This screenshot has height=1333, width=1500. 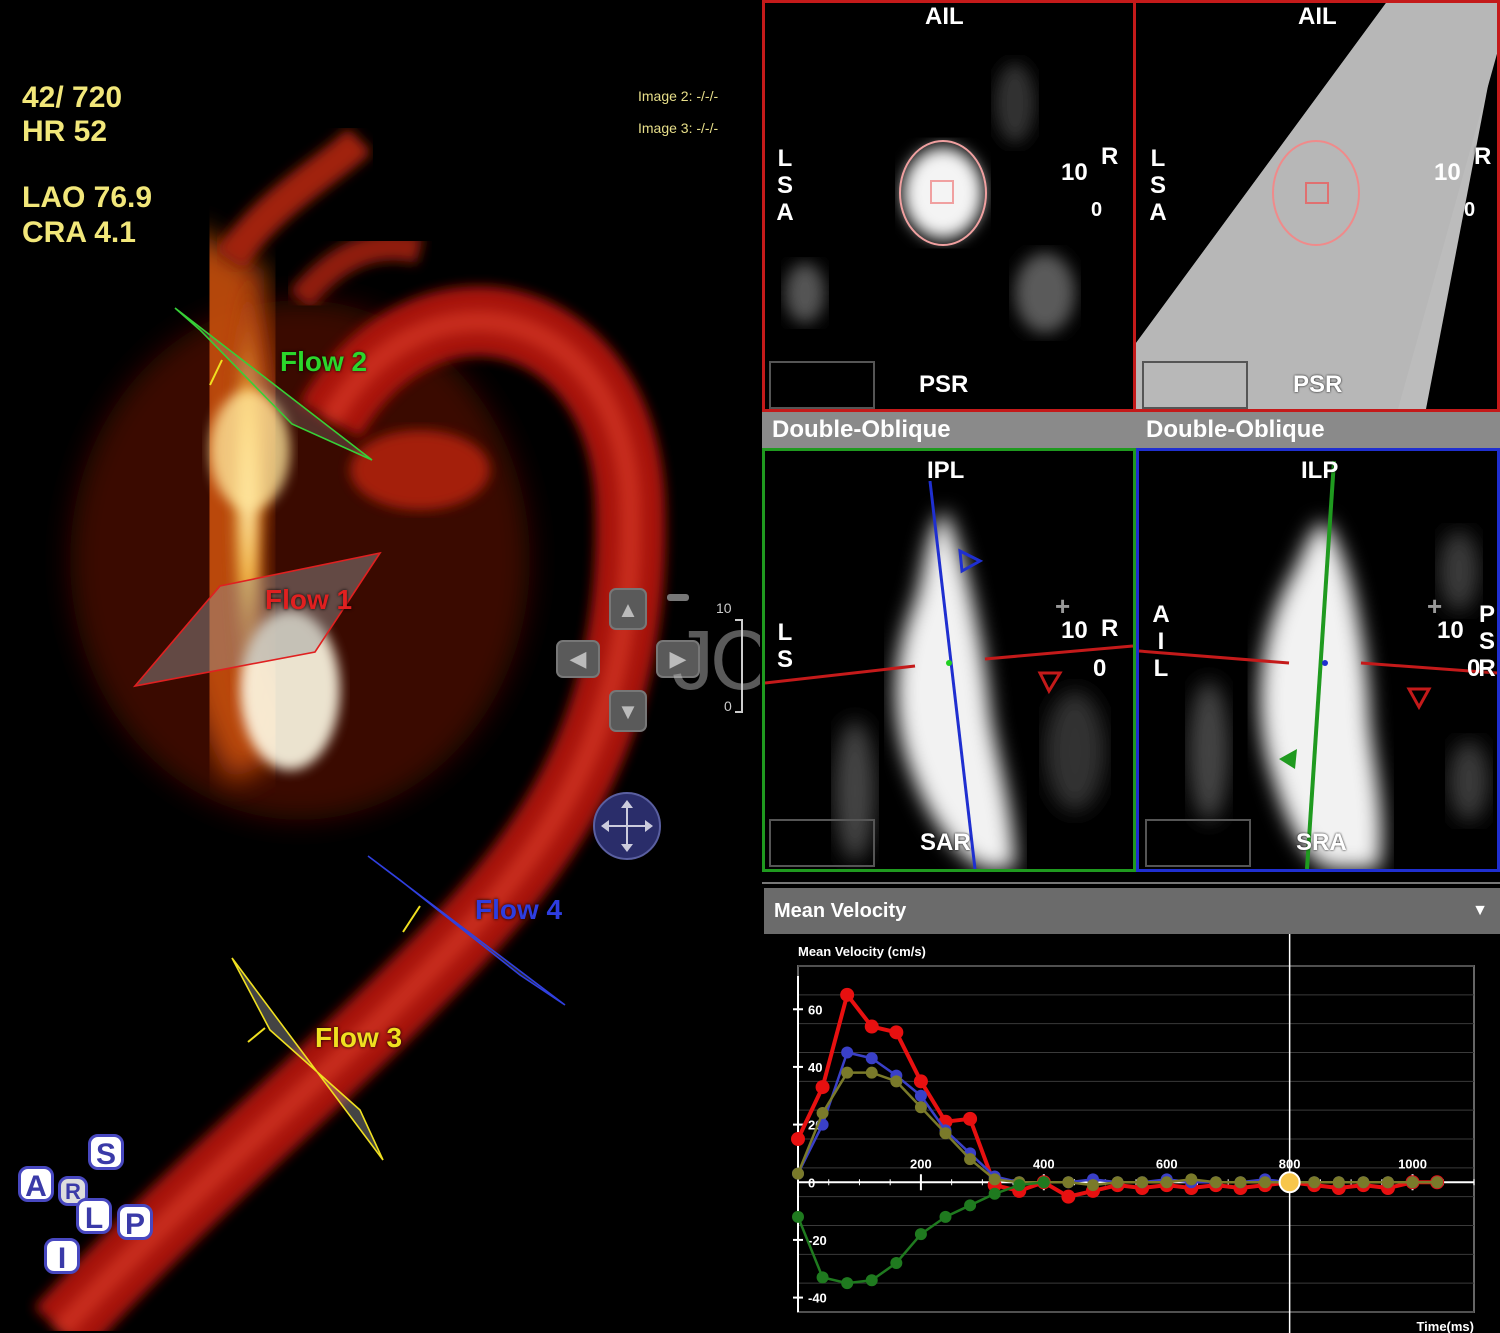 I want to click on y-tick-label: 60, so click(x=815, y=1009).